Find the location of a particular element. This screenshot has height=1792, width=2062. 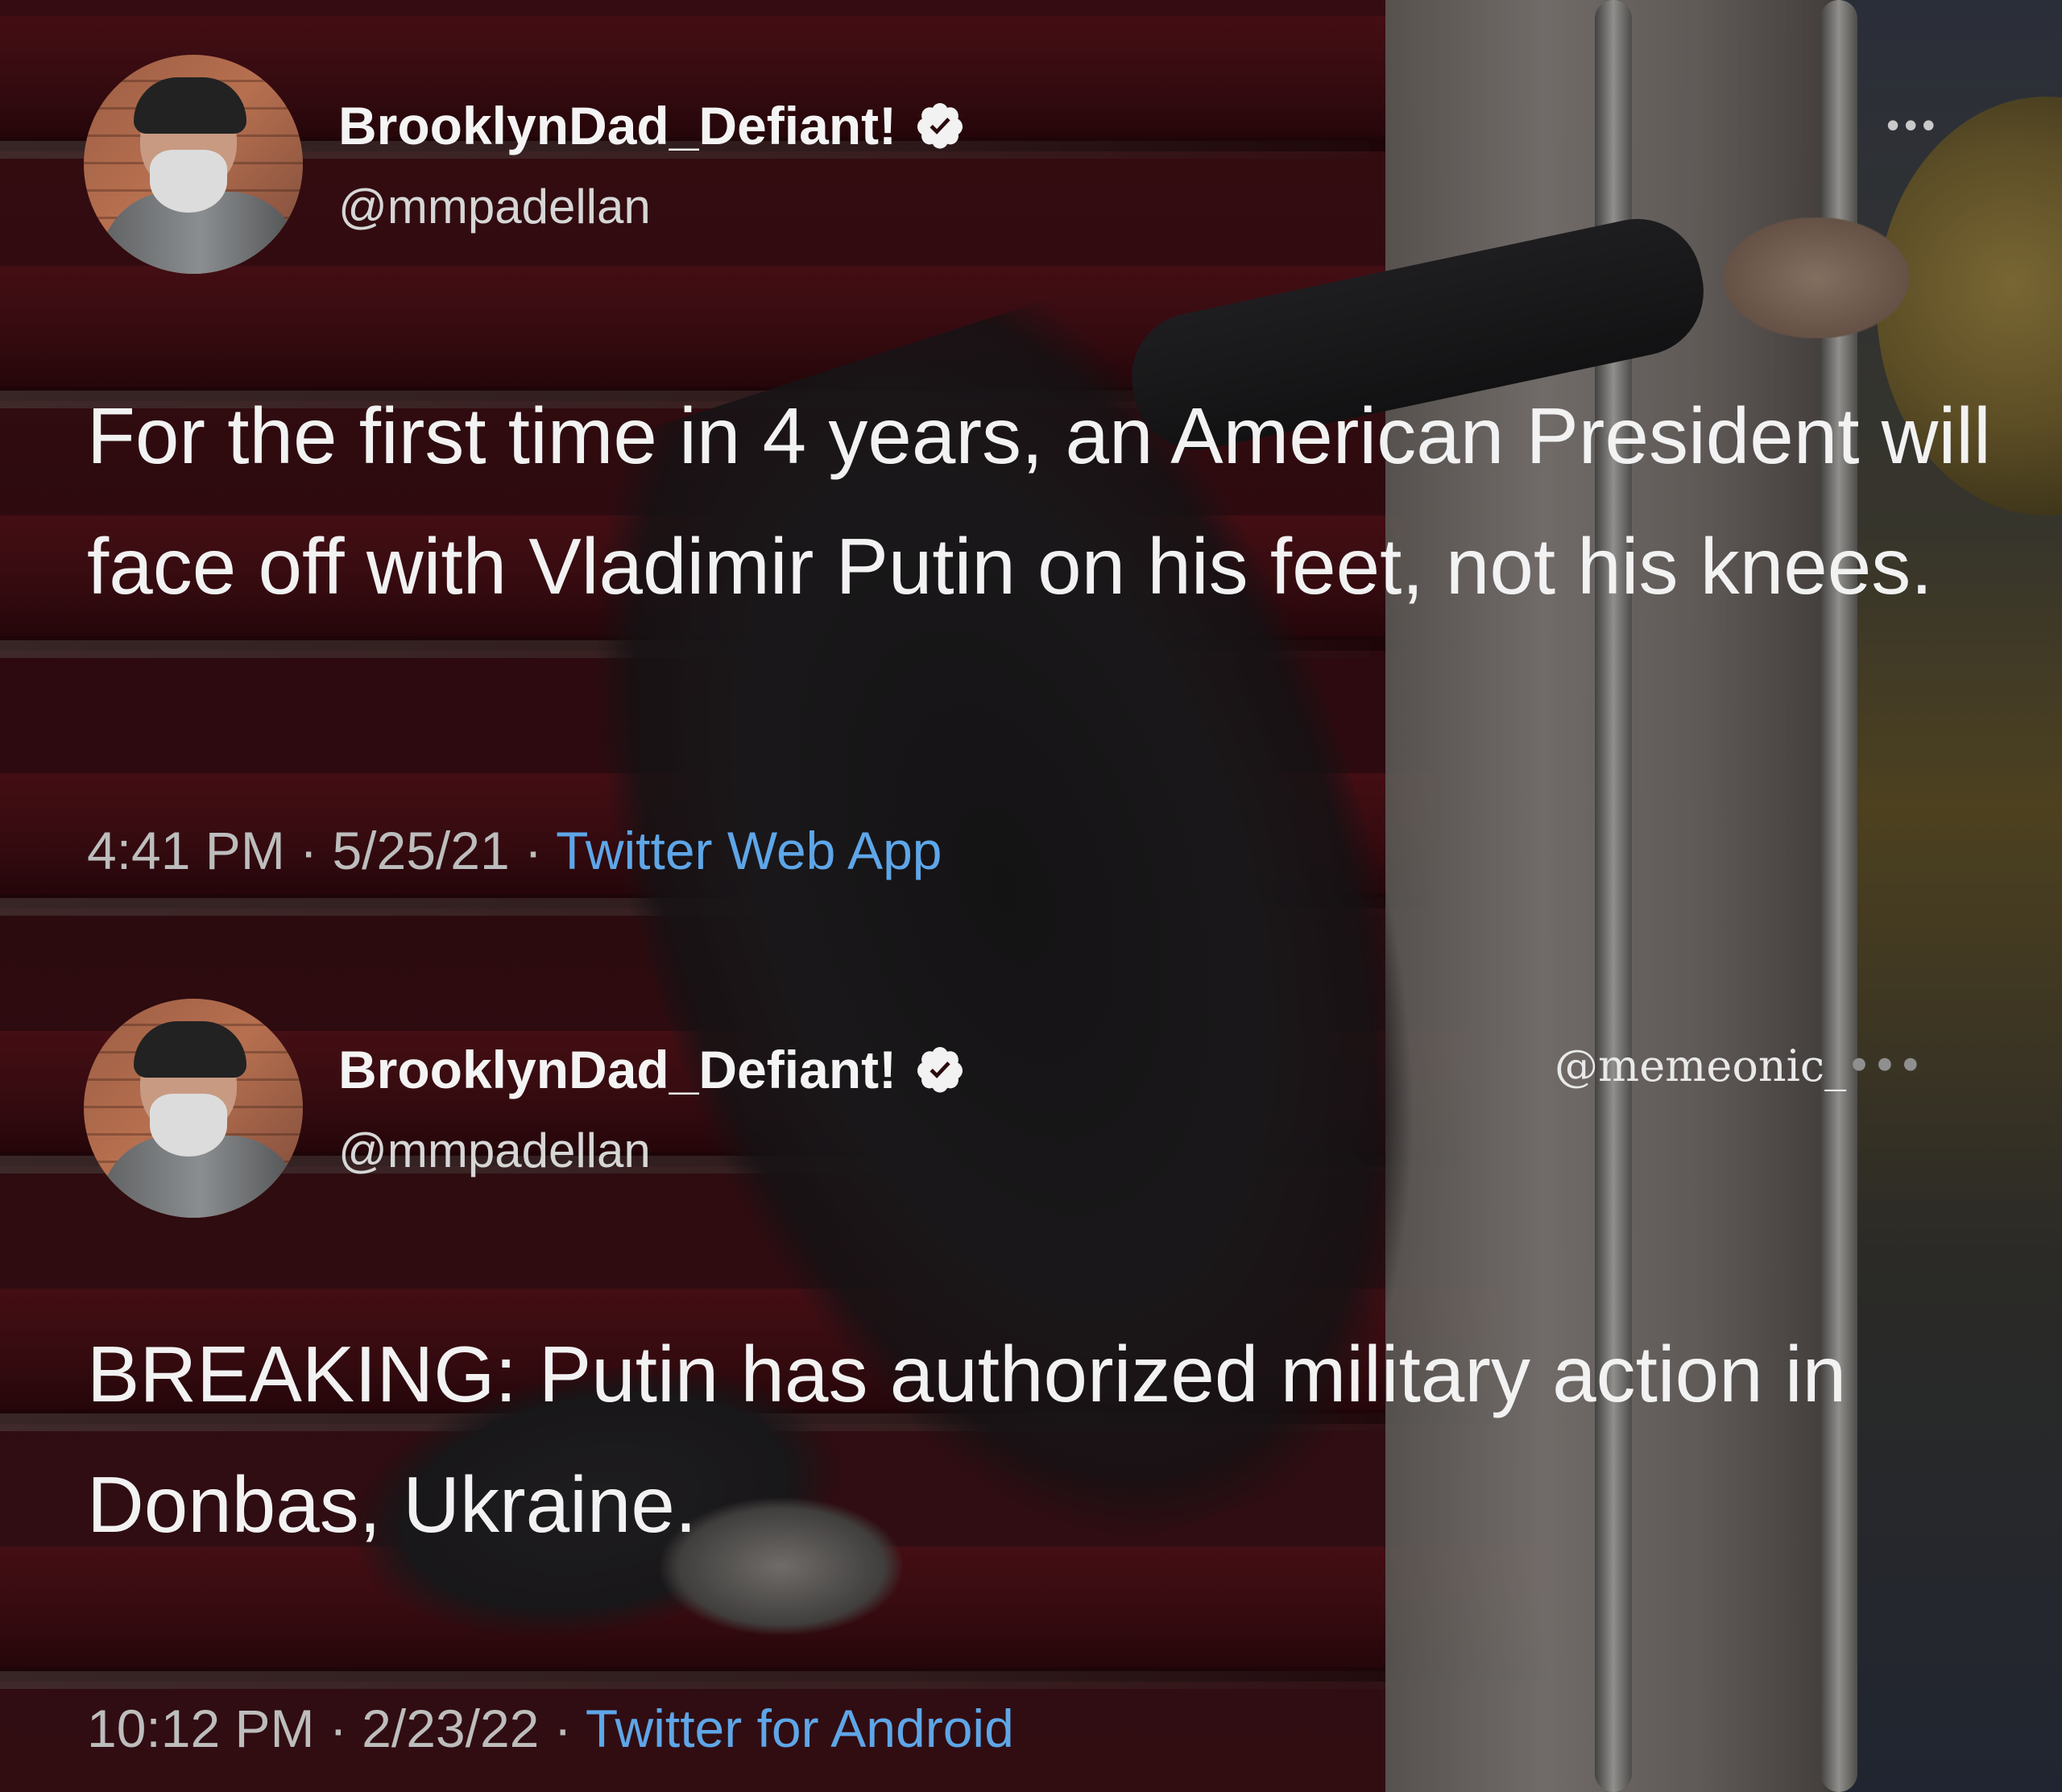

tweet-meta: 10:12 PM · 2/23/22 · Twitter for Android is located at coordinates (550, 1728).